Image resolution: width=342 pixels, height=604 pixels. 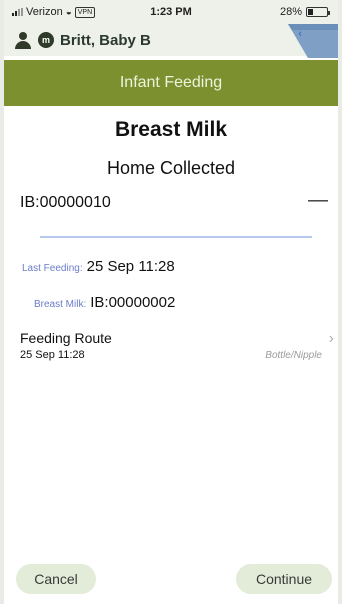 What do you see at coordinates (318, 200) in the screenshot?
I see `collapse-button: —` at bounding box center [318, 200].